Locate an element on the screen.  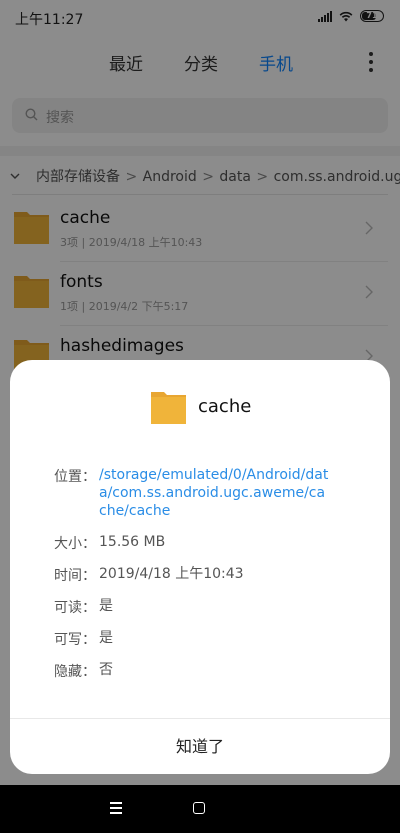
dialog-title: cache is located at coordinates (225, 406).